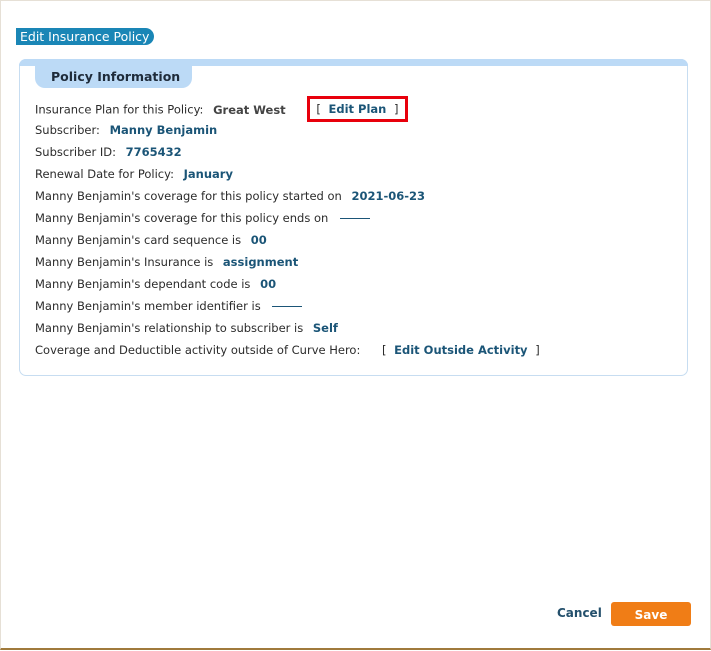 The height and width of the screenshot is (651, 711). What do you see at coordinates (258, 240) in the screenshot?
I see `card-sequence-value: 00` at bounding box center [258, 240].